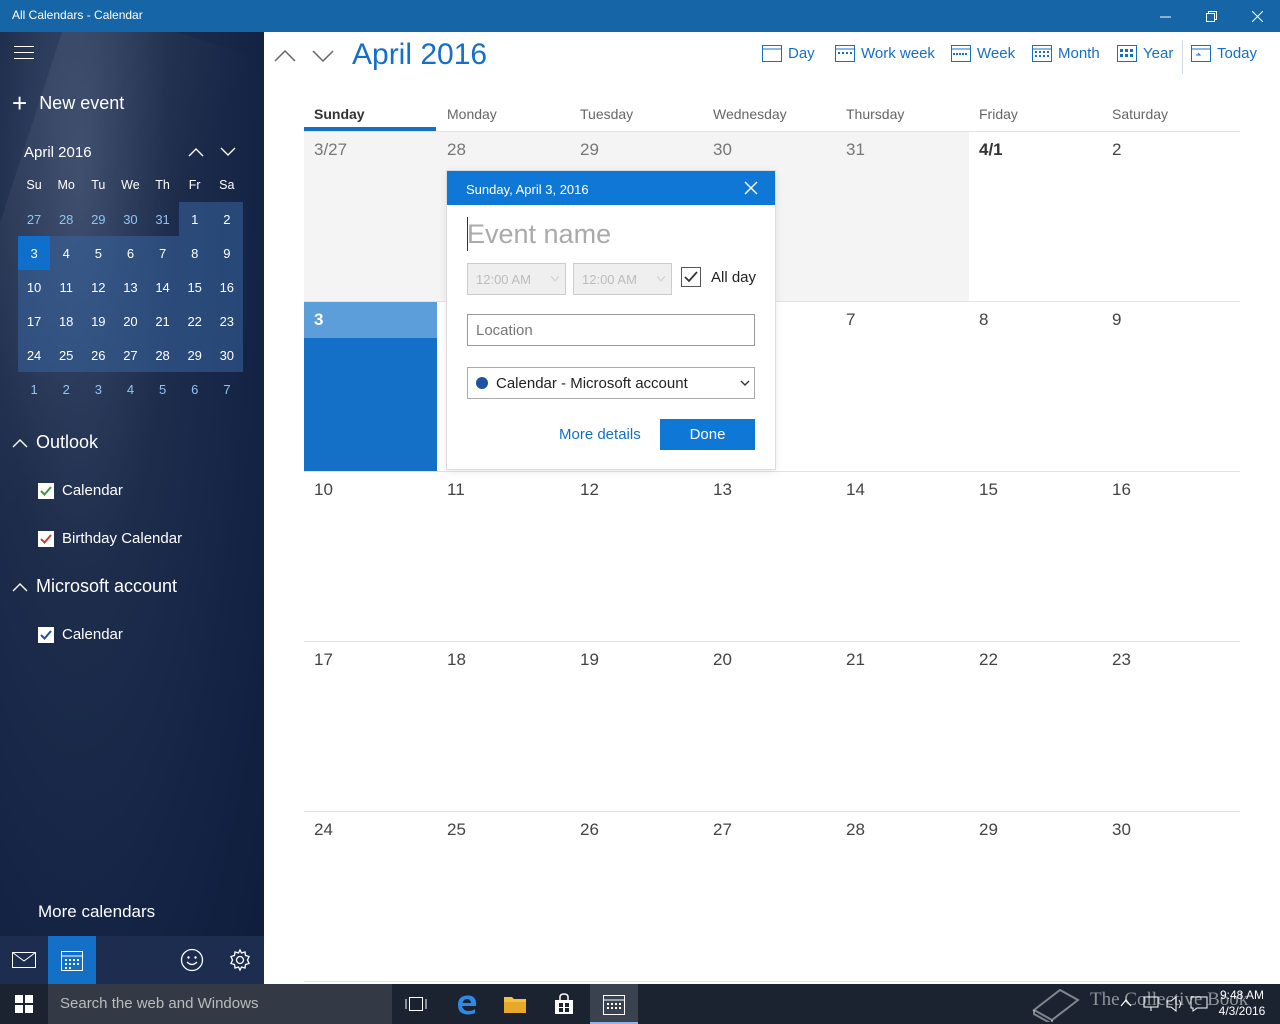  I want to click on action-center-icon, so click(1199, 1004).